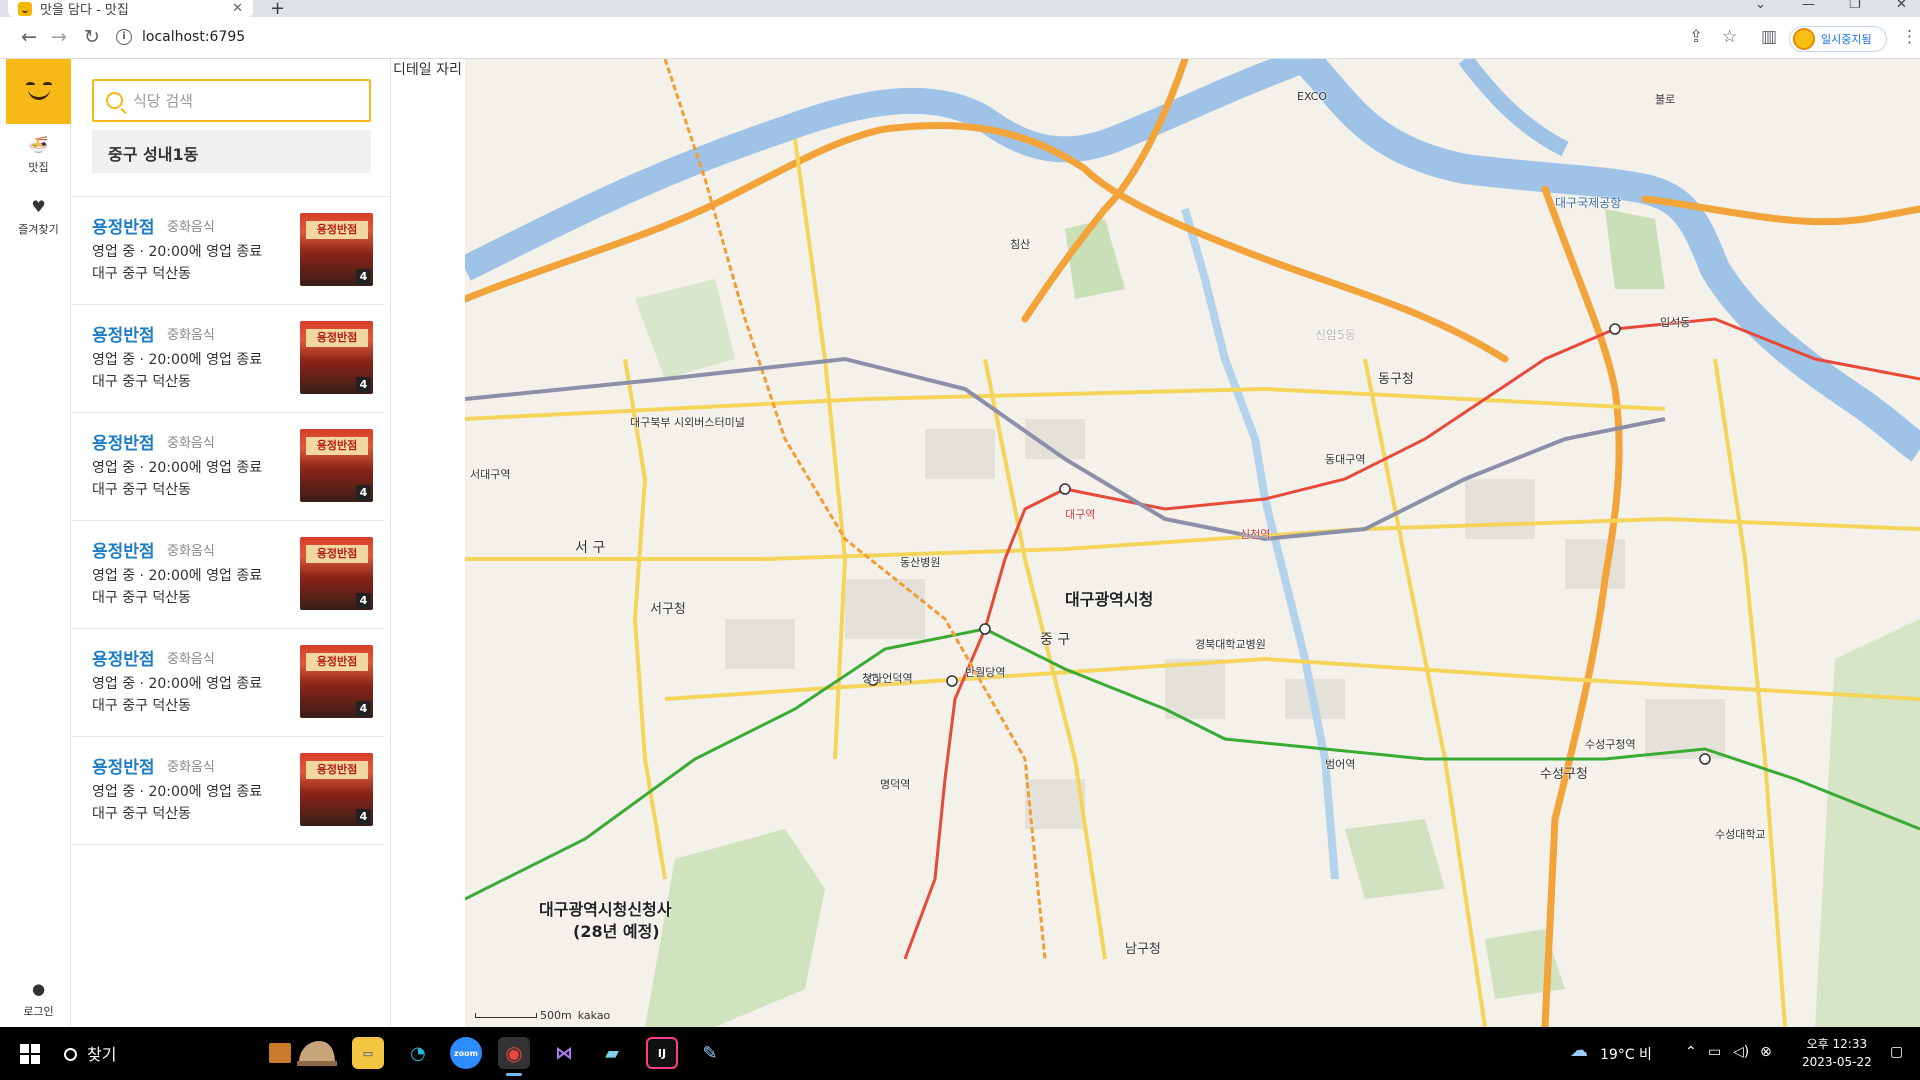 The image size is (1920, 1080). What do you see at coordinates (1579, 1050) in the screenshot?
I see `weather-icon: ☁` at bounding box center [1579, 1050].